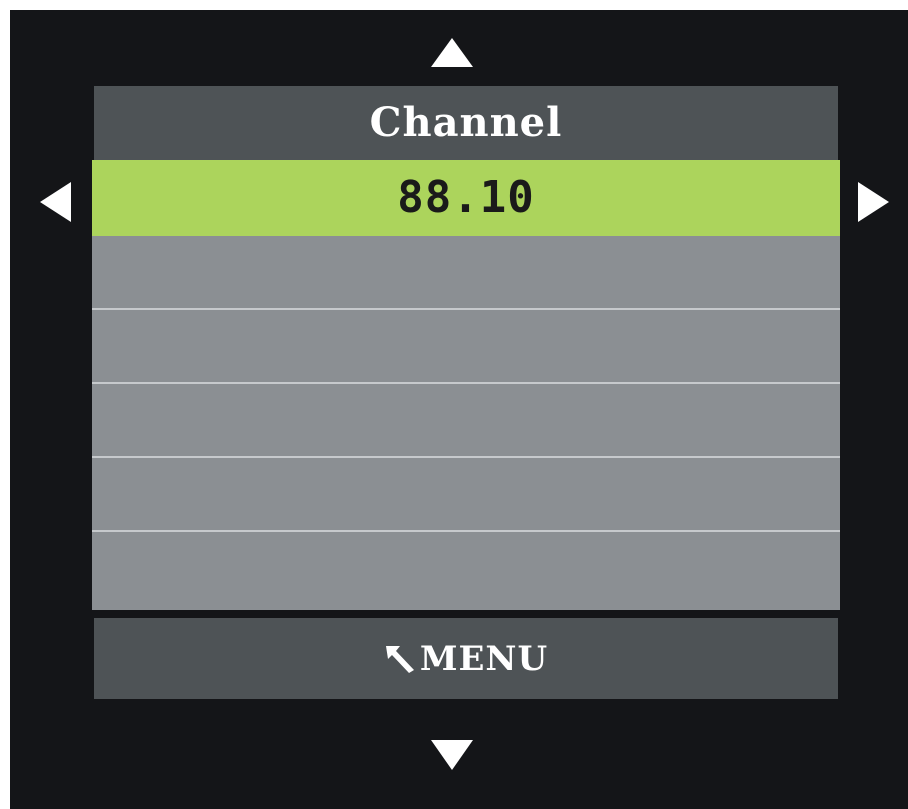  I want to click on page-title: Channel, so click(466, 123).